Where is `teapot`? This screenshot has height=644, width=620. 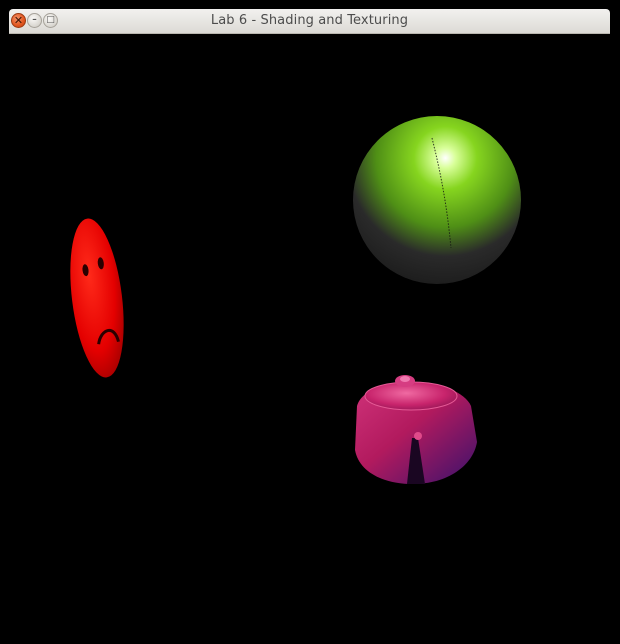 teapot is located at coordinates (416, 429).